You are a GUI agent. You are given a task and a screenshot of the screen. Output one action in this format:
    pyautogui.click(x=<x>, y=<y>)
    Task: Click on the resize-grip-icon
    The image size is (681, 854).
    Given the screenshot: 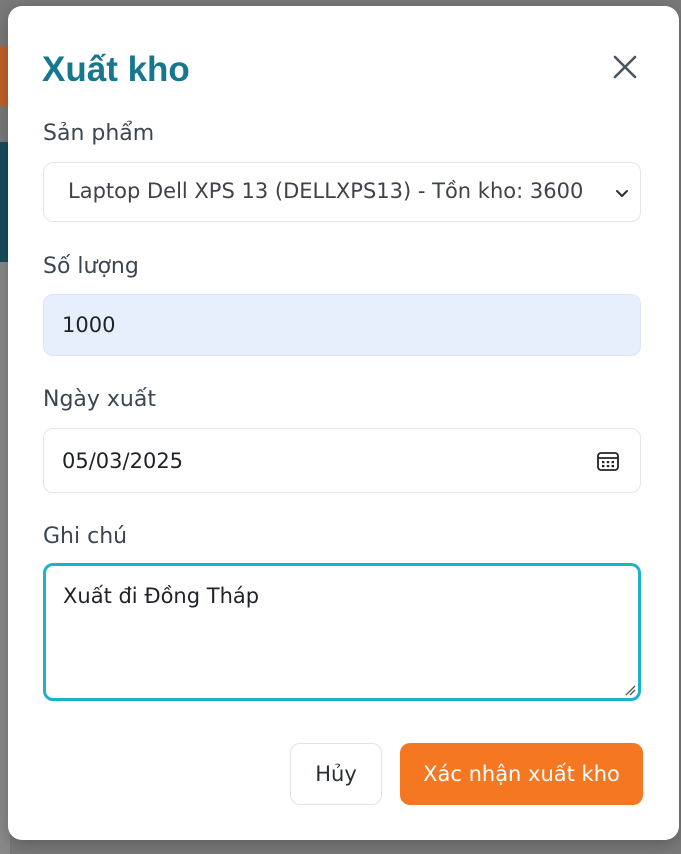 What is the action you would take?
    pyautogui.click(x=630, y=690)
    